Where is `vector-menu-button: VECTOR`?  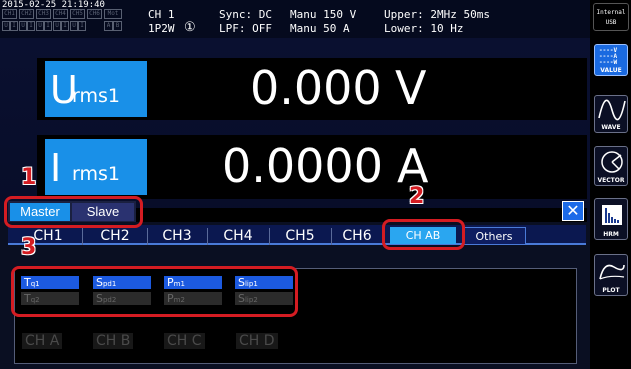 vector-menu-button: VECTOR is located at coordinates (611, 166).